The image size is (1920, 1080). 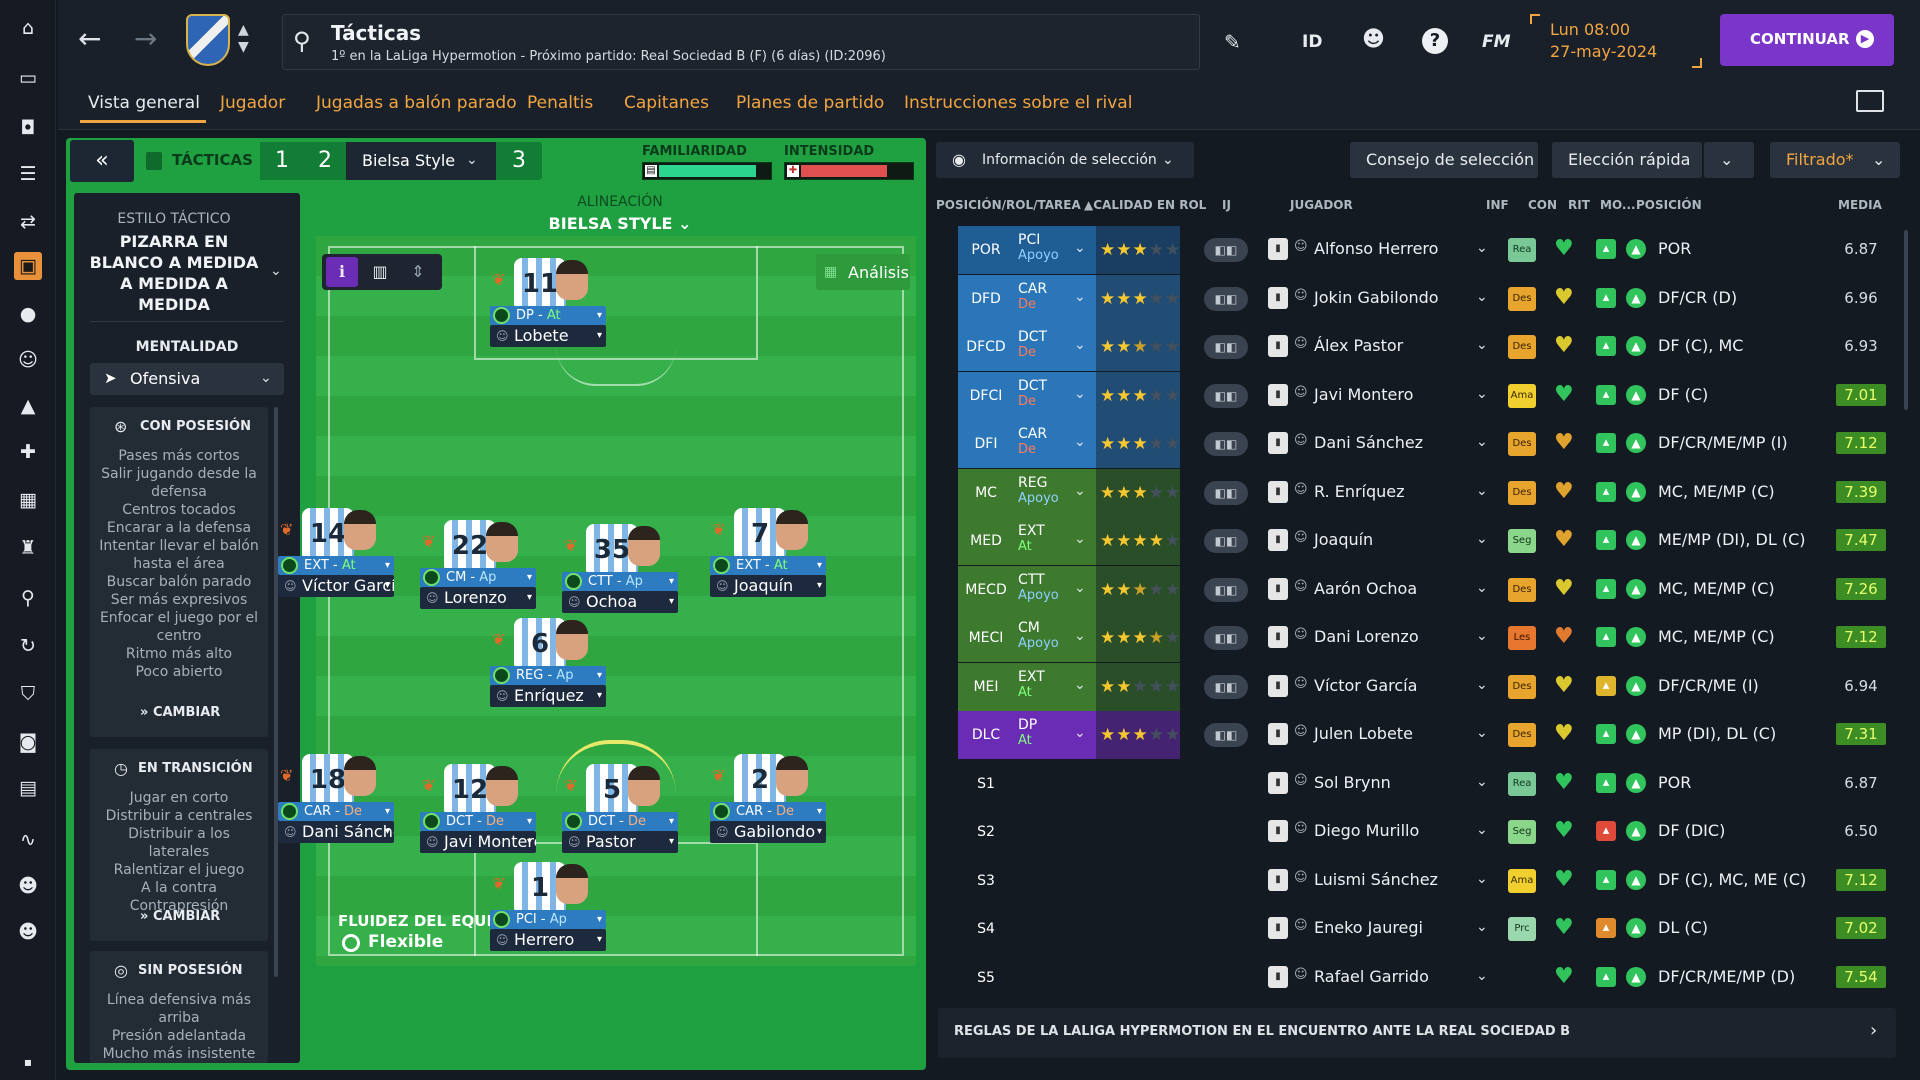 What do you see at coordinates (340, 563) in the screenshot?
I see `pitch-player-1: ❦14EXT - At▾☺Víctor García▾` at bounding box center [340, 563].